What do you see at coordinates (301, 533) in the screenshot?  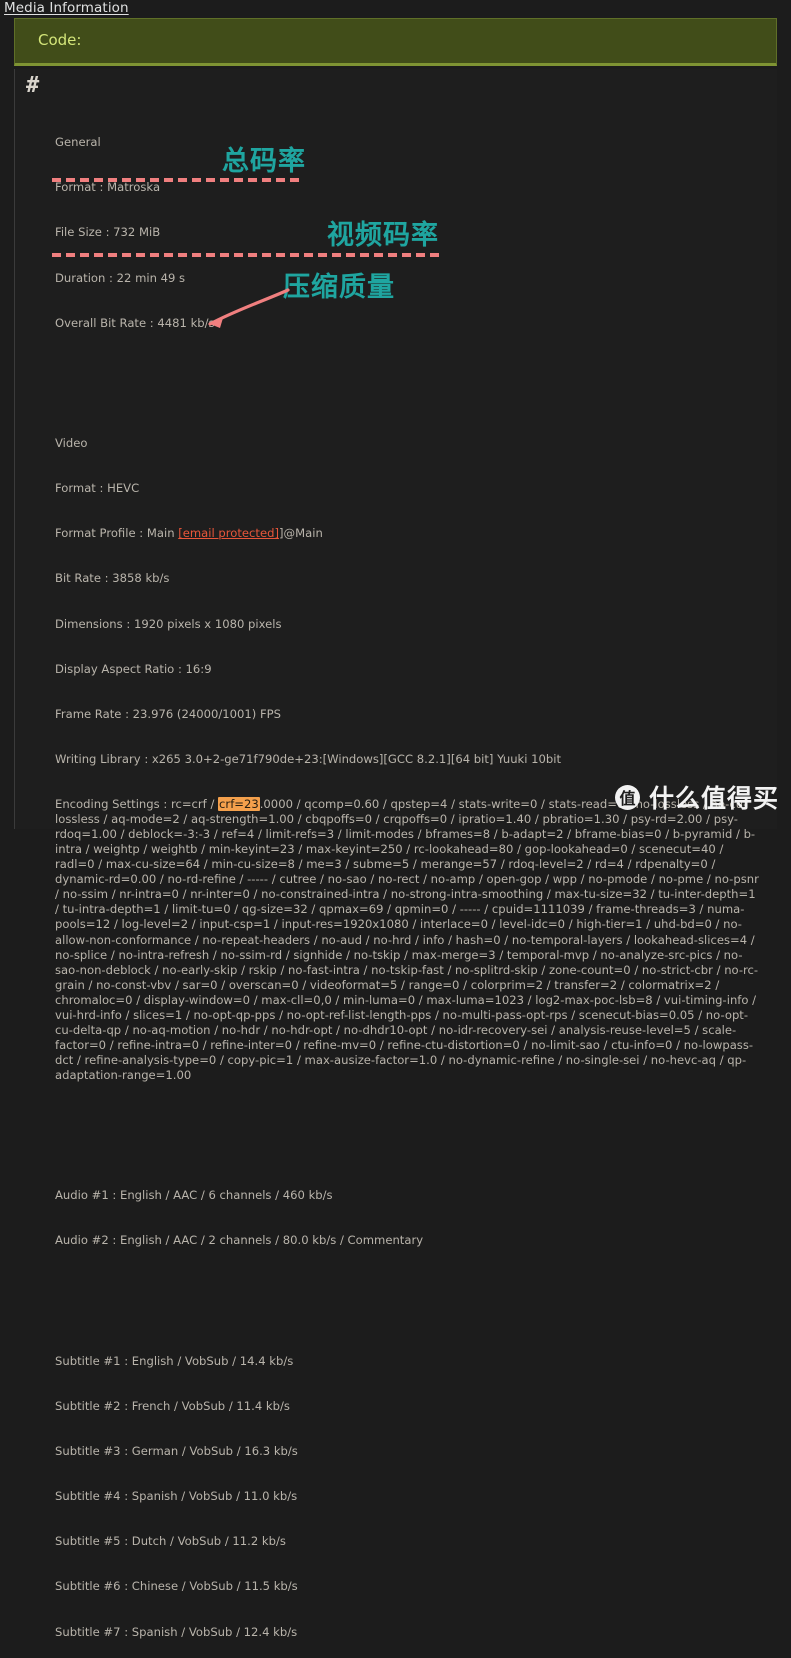 I see `format-profile-suffix: ]@Main` at bounding box center [301, 533].